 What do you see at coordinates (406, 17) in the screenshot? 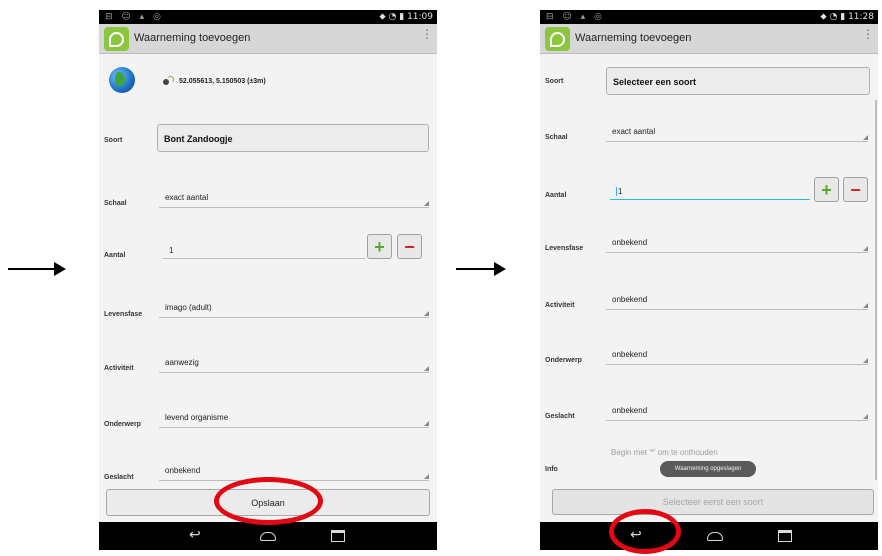
I see `status-clock: ⬥ ◔ ▮ 11:09` at bounding box center [406, 17].